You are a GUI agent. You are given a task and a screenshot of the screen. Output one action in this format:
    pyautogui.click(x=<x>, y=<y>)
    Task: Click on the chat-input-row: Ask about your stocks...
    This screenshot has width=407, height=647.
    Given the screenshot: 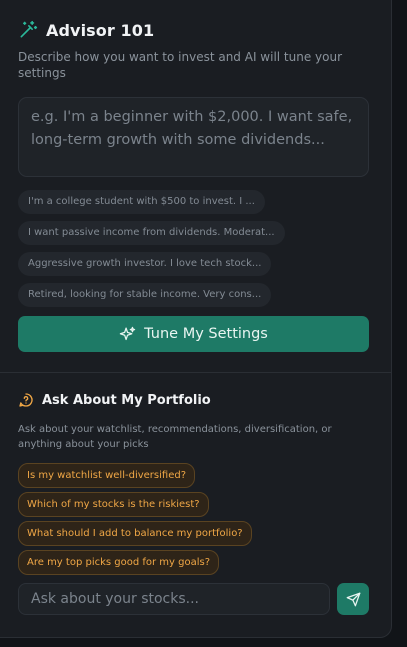 What is the action you would take?
    pyautogui.click(x=193, y=599)
    